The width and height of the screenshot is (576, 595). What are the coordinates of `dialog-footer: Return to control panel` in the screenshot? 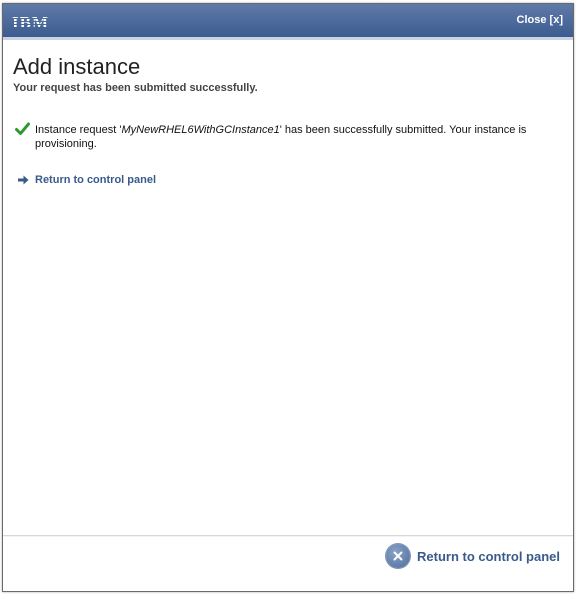 It's located at (288, 563).